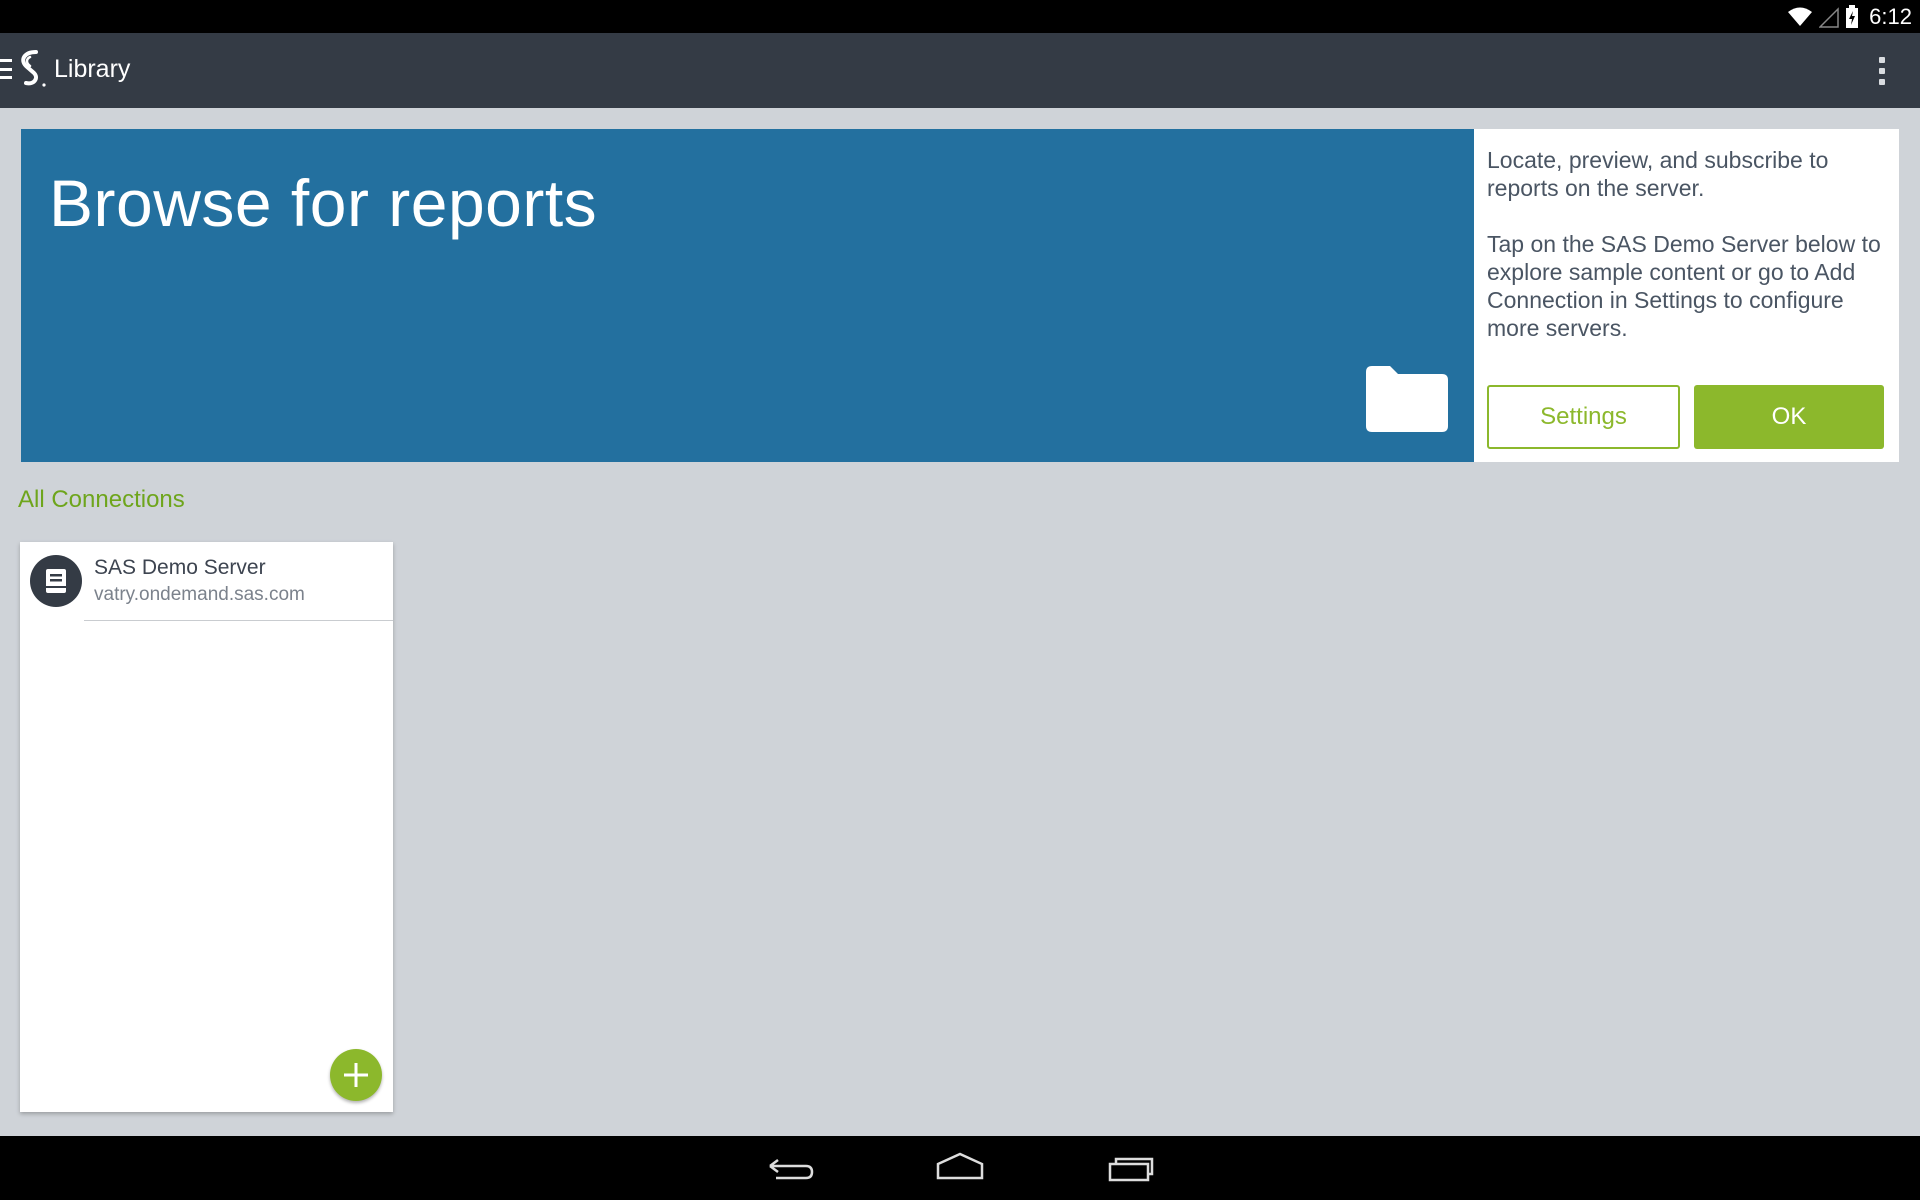 This screenshot has height=1200, width=1920. Describe the element at coordinates (1130, 1168) in the screenshot. I see `recents-icon` at that location.